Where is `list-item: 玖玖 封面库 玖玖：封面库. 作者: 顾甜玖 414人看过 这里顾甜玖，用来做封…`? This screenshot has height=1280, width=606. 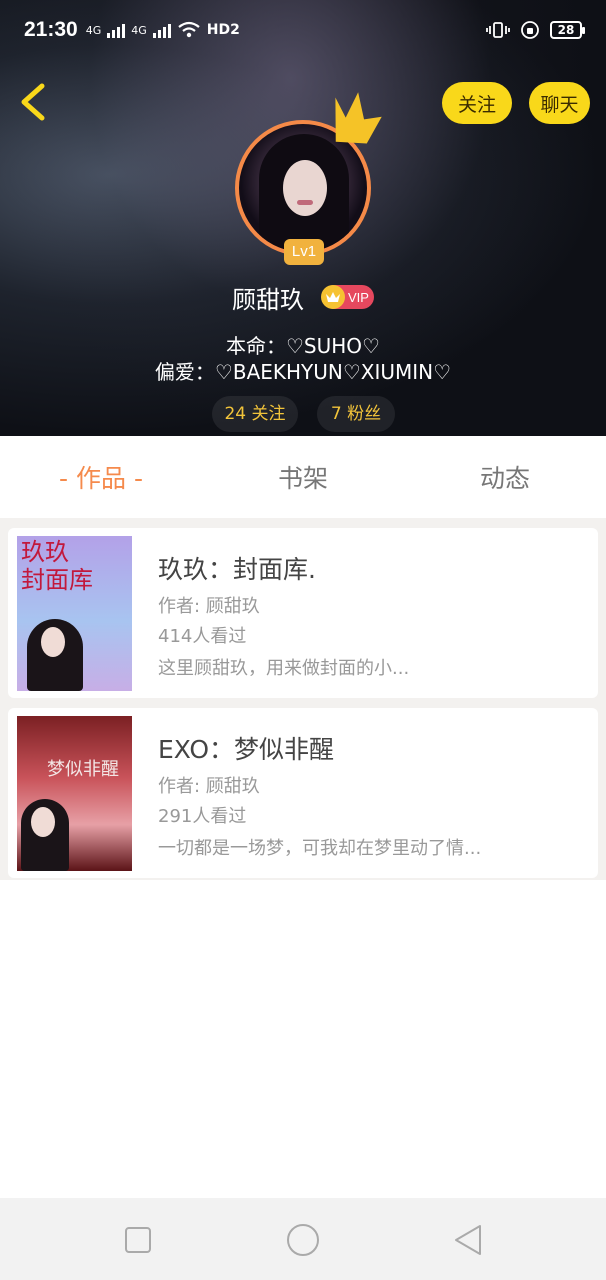
list-item: 玖玖 封面库 玖玖：封面库. 作者: 顾甜玖 414人看过 这里顾甜玖，用来做封… is located at coordinates (303, 613).